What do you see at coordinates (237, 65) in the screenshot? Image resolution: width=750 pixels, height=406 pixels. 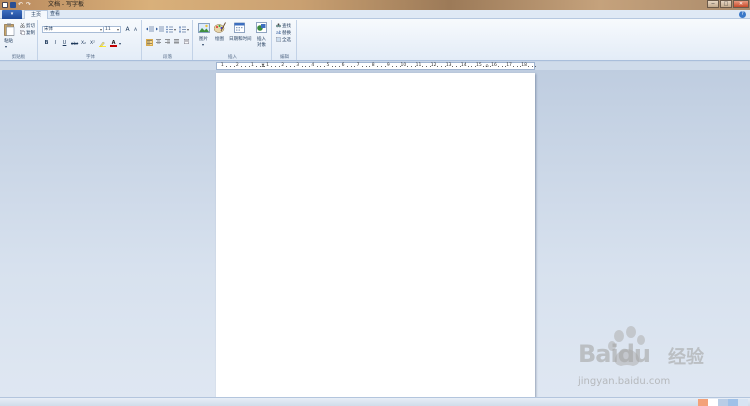 I see `ruler-number: 2` at bounding box center [237, 65].